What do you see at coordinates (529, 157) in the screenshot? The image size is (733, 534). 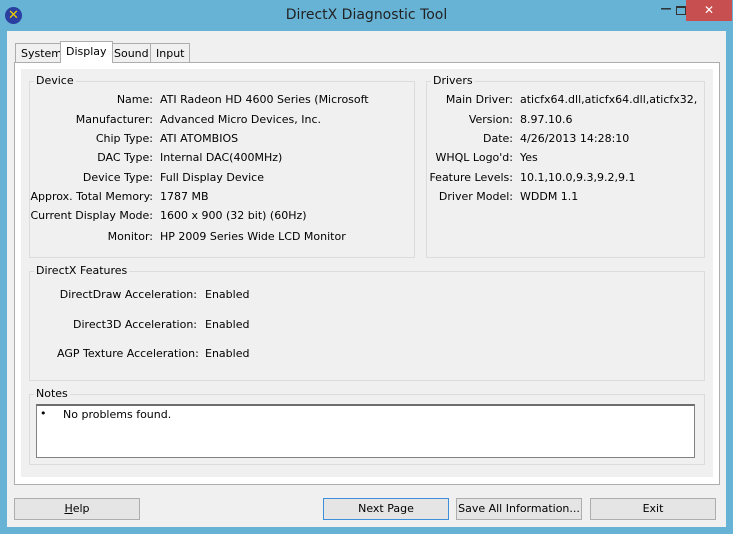 I see `drivers-value: Yes` at bounding box center [529, 157].